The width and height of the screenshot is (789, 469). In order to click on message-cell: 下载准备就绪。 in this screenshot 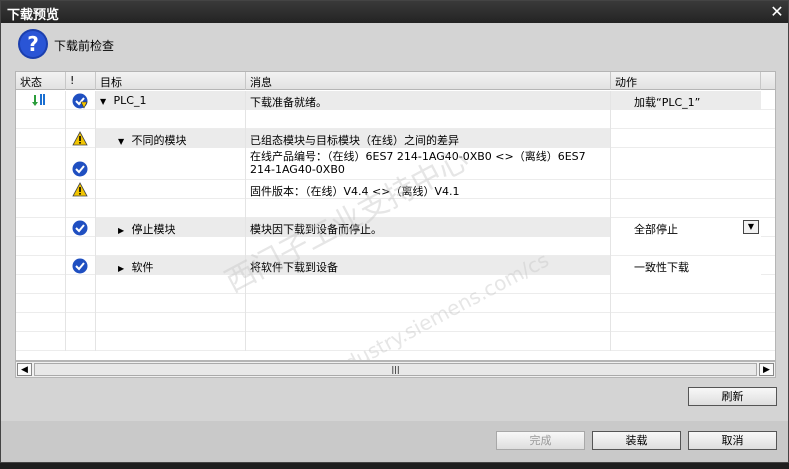, I will do `click(428, 100)`.